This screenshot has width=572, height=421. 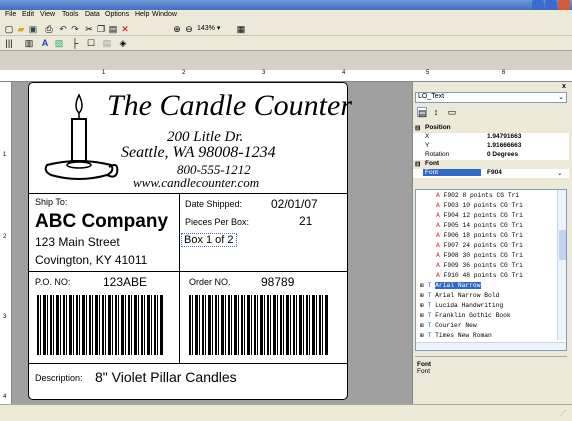 I want to click on vertical-ruler: 1 2 3 4, so click(x=6, y=243).